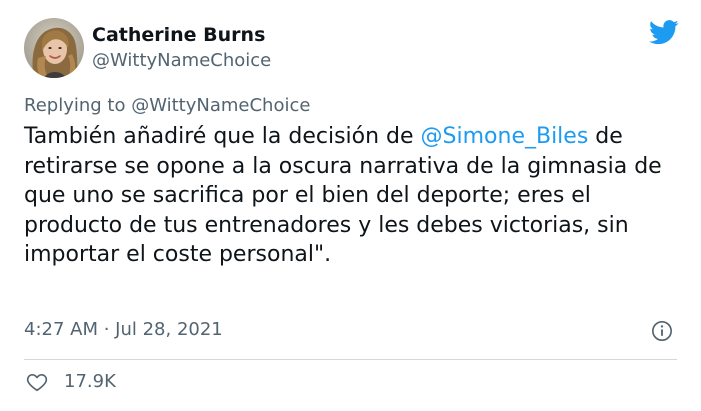 The image size is (701, 411). I want to click on twitter-bird-icon, so click(664, 32).